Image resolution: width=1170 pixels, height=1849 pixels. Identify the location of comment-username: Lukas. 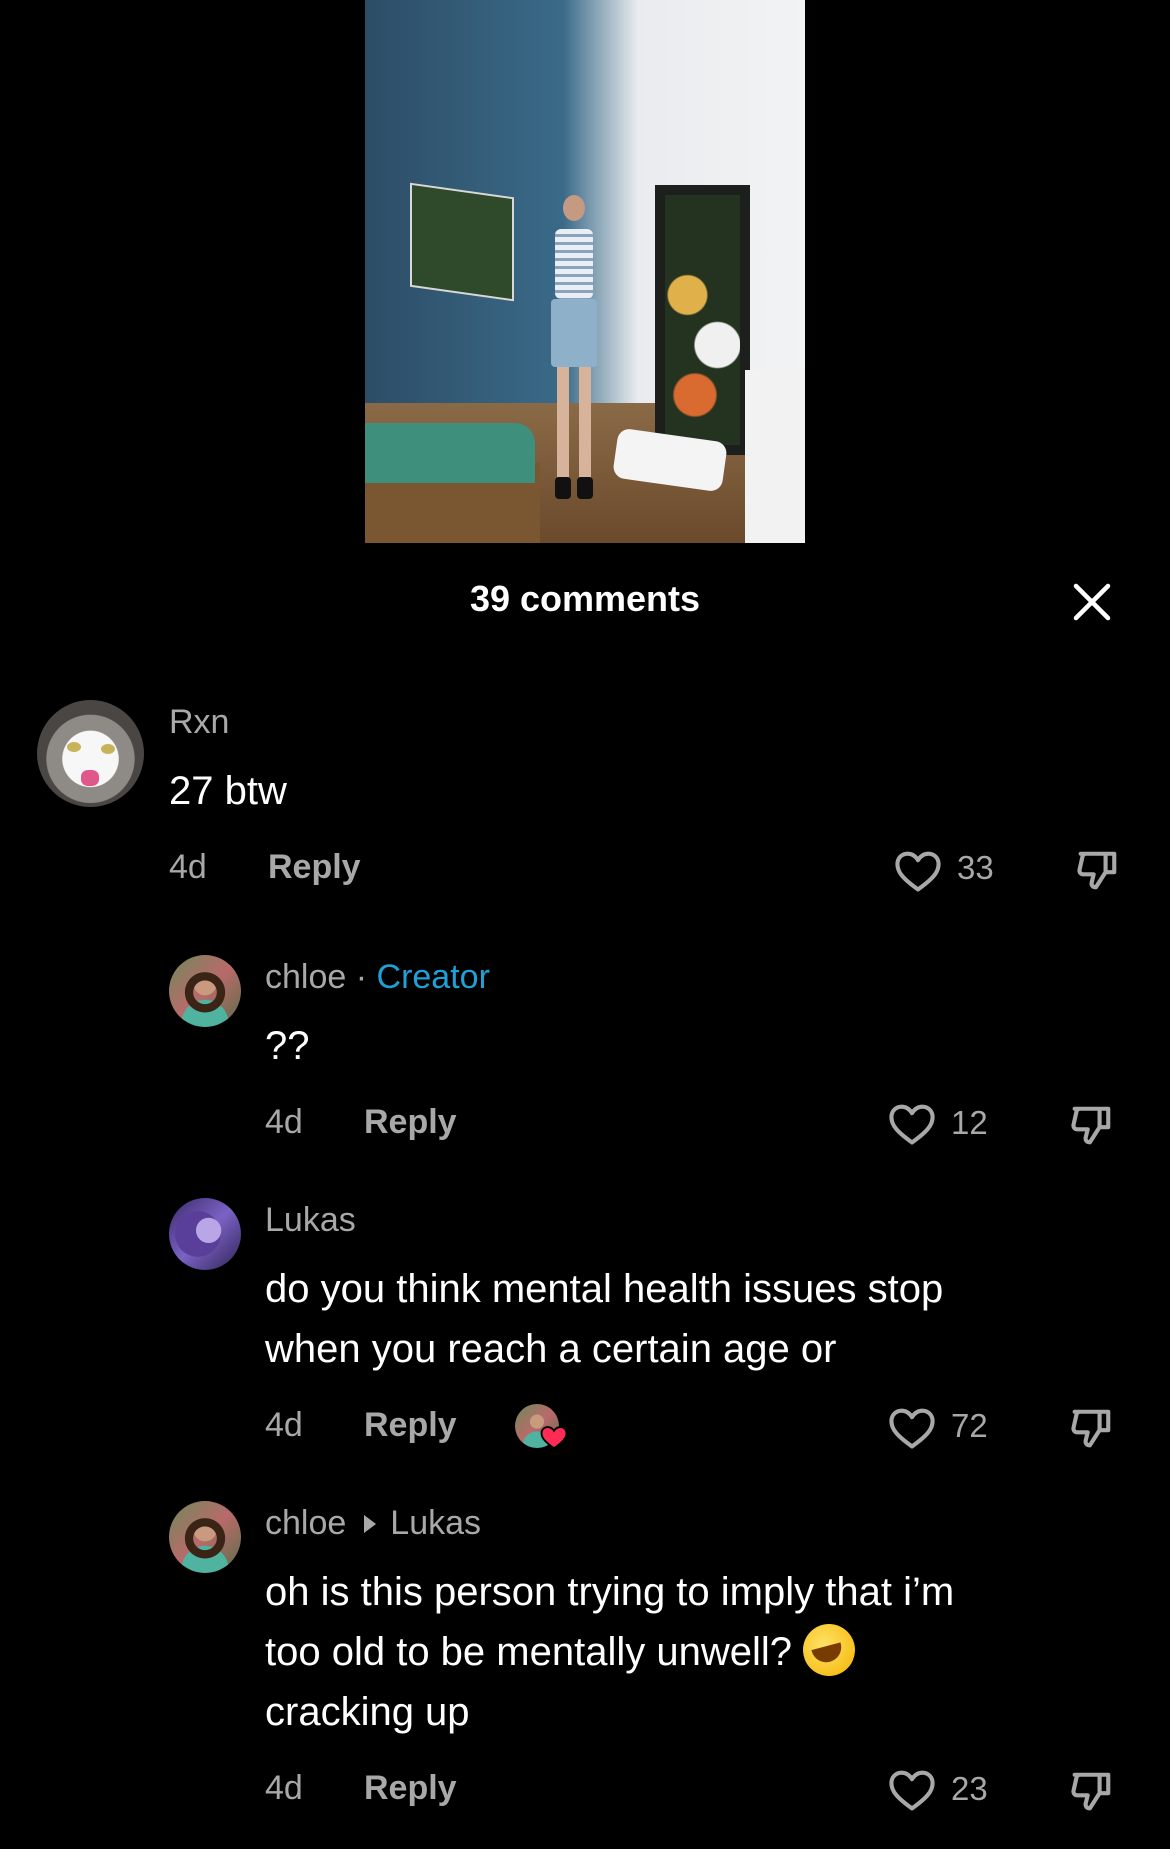
(310, 1220).